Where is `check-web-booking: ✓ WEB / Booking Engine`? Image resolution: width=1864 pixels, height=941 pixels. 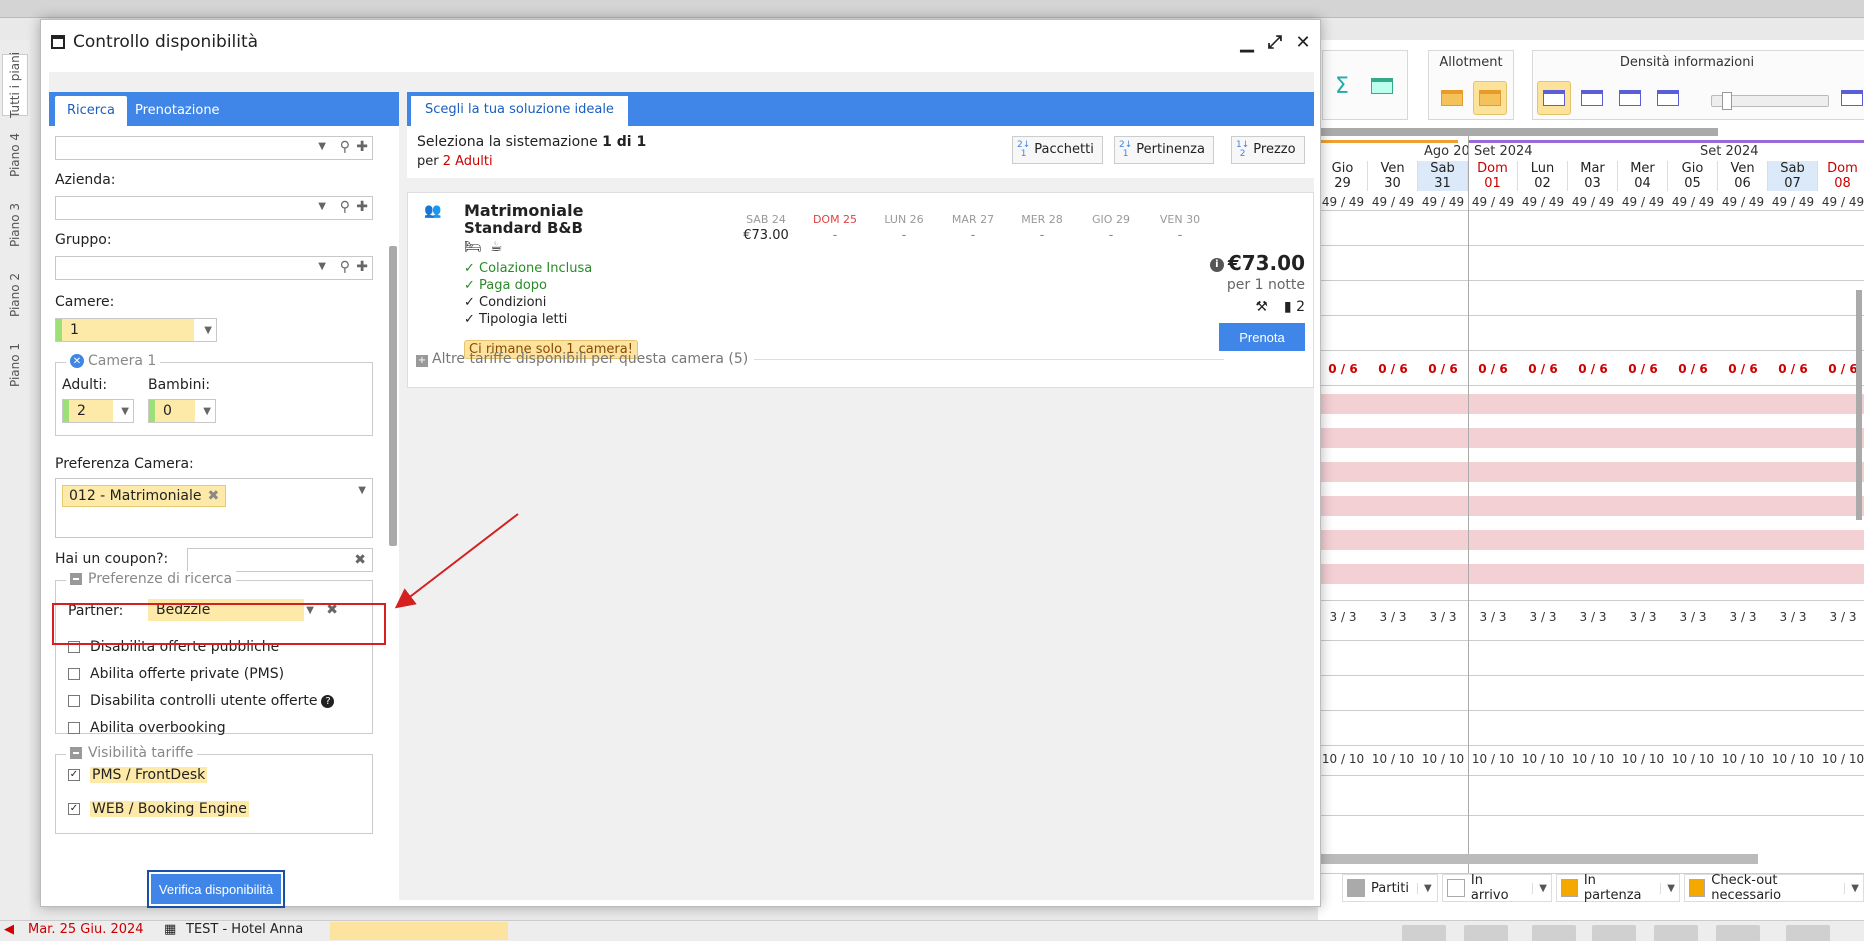
check-web-booking: ✓ WEB / Booking Engine is located at coordinates (158, 809).